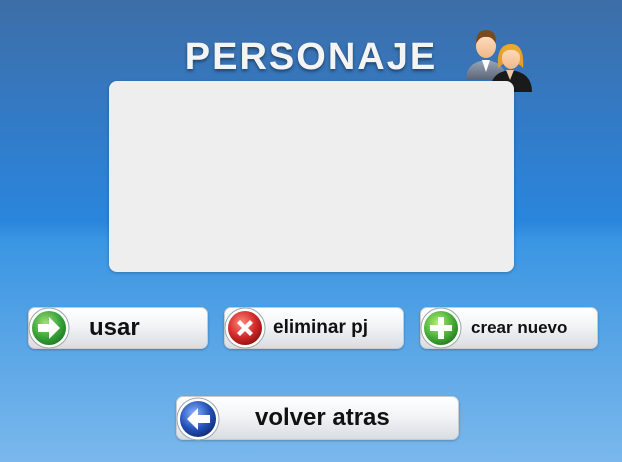 The height and width of the screenshot is (462, 622). I want to click on volver-atras-button: volver atras, so click(317, 418).